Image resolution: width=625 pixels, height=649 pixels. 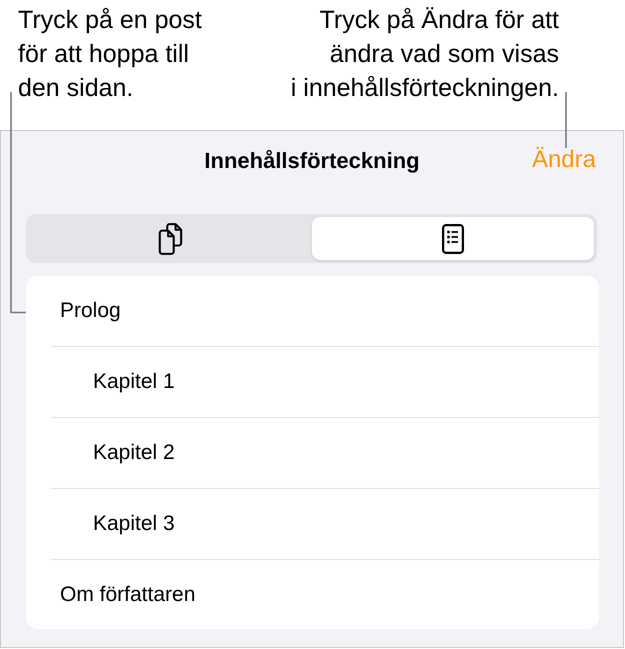 I want to click on list-icon, so click(x=453, y=239).